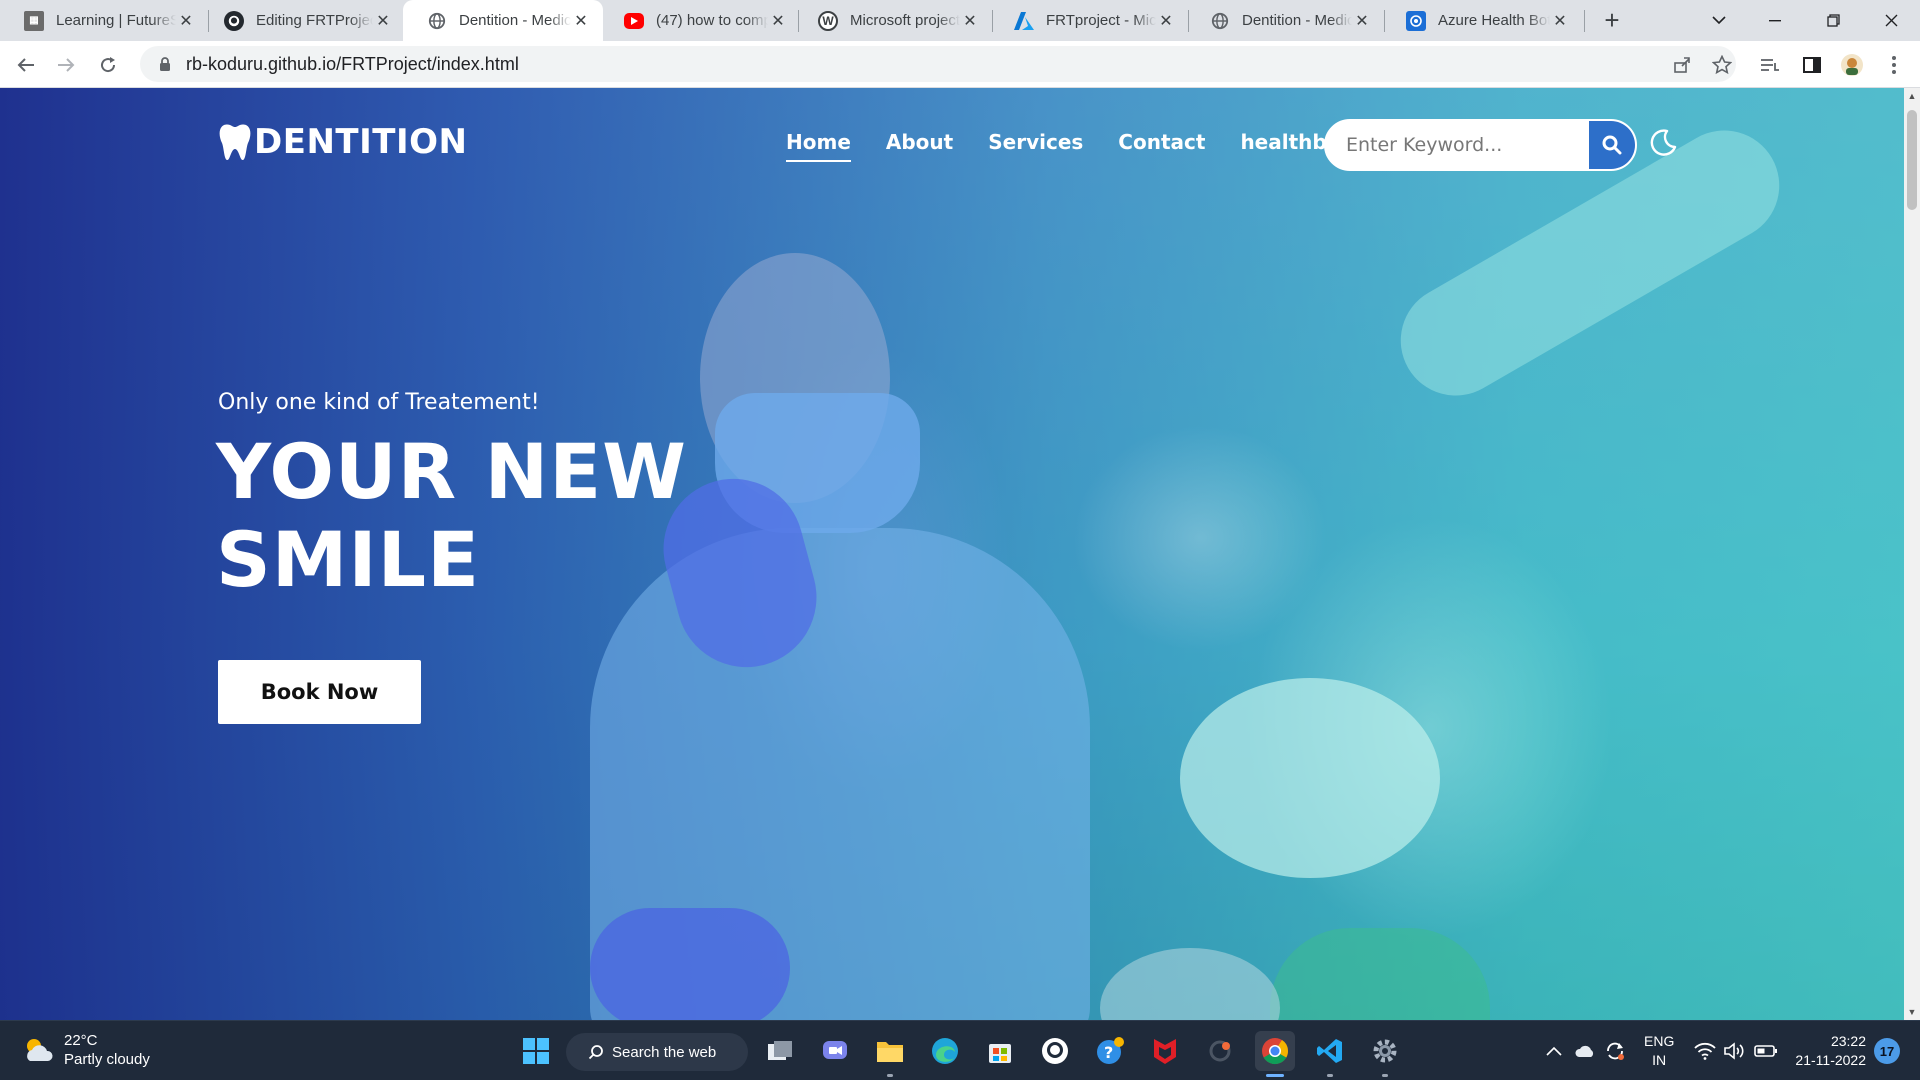 The width and height of the screenshot is (1920, 1080). I want to click on new-tab-icon: +, so click(1612, 20).